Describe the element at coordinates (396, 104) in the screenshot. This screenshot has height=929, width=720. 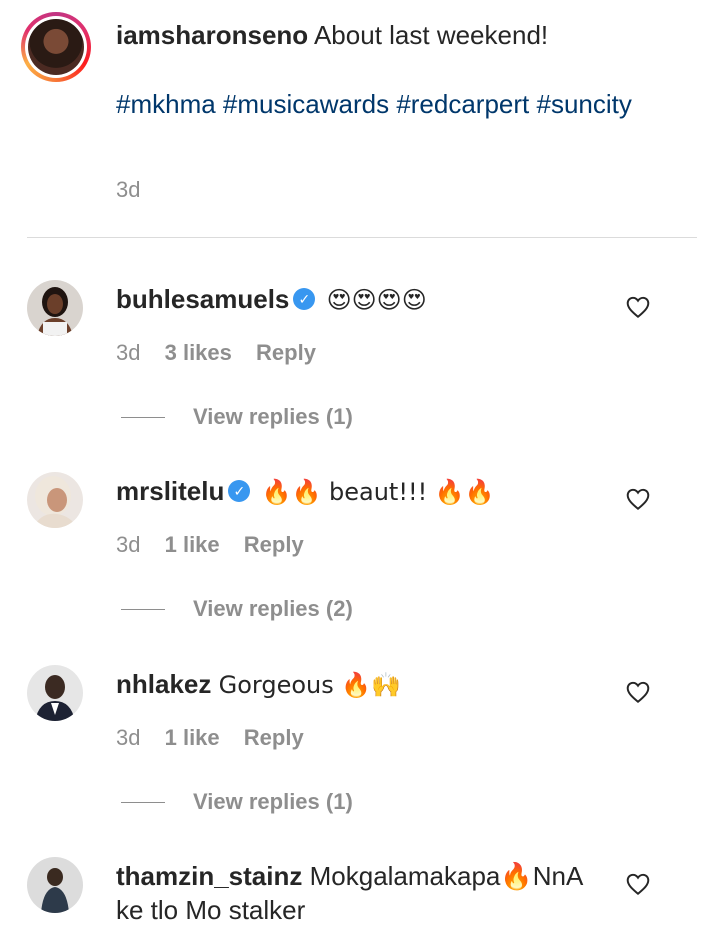
I see `caption-hashtags: #mkhma #musicawards #redcarpert #suncity` at that location.